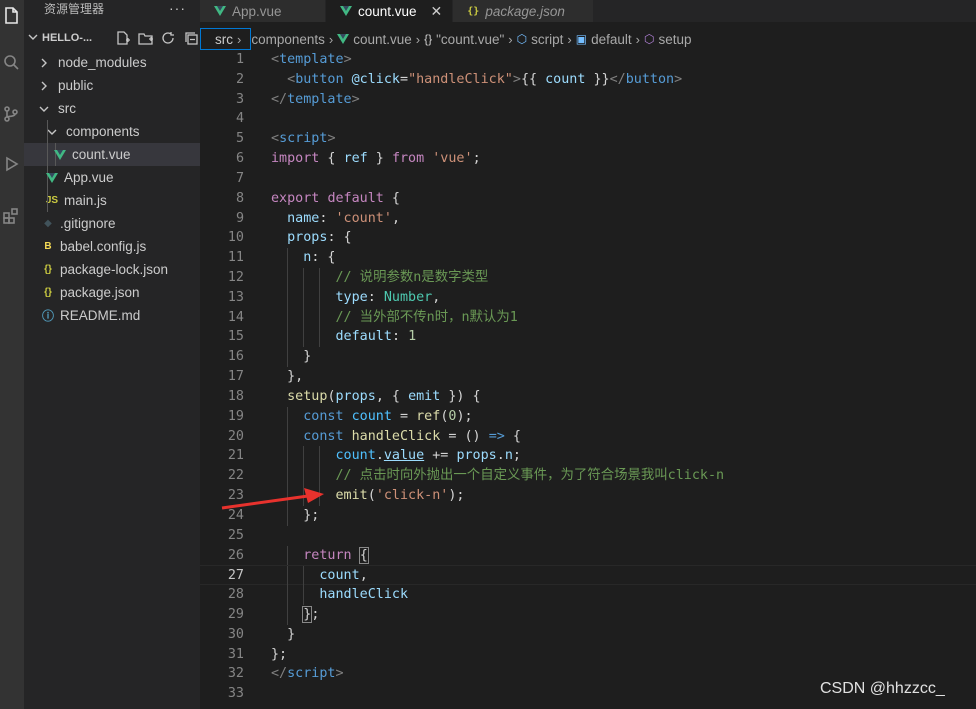  I want to click on new-file-icon, so click(122, 38).